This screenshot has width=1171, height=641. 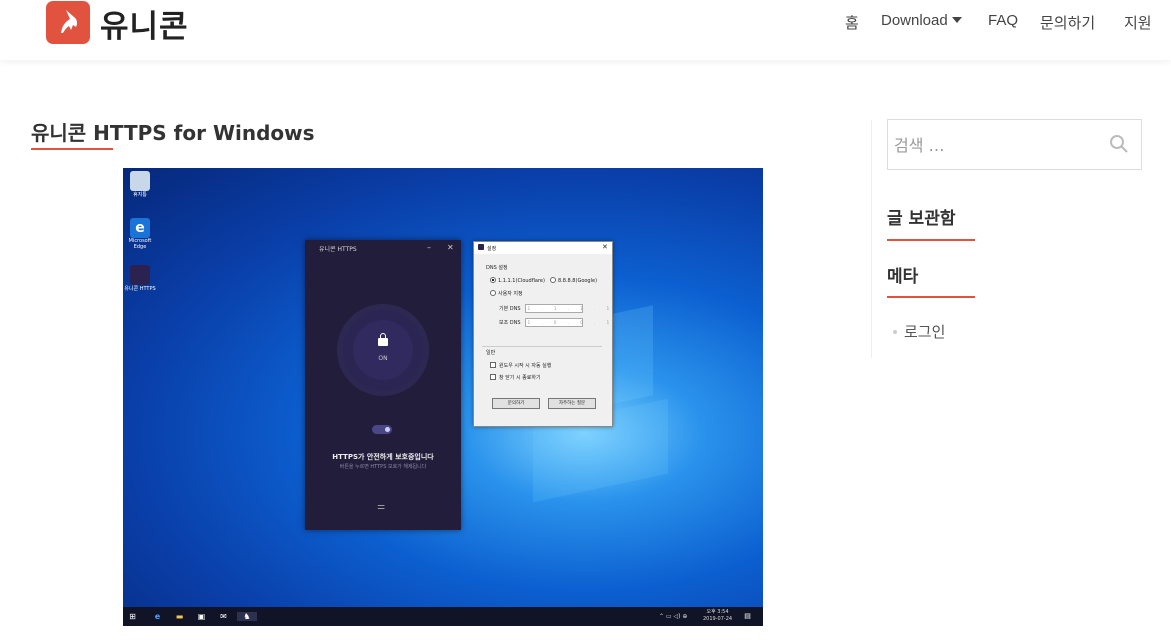 I want to click on status-text: HTTPS가 안전하게 보호중입니다, so click(x=383, y=457).